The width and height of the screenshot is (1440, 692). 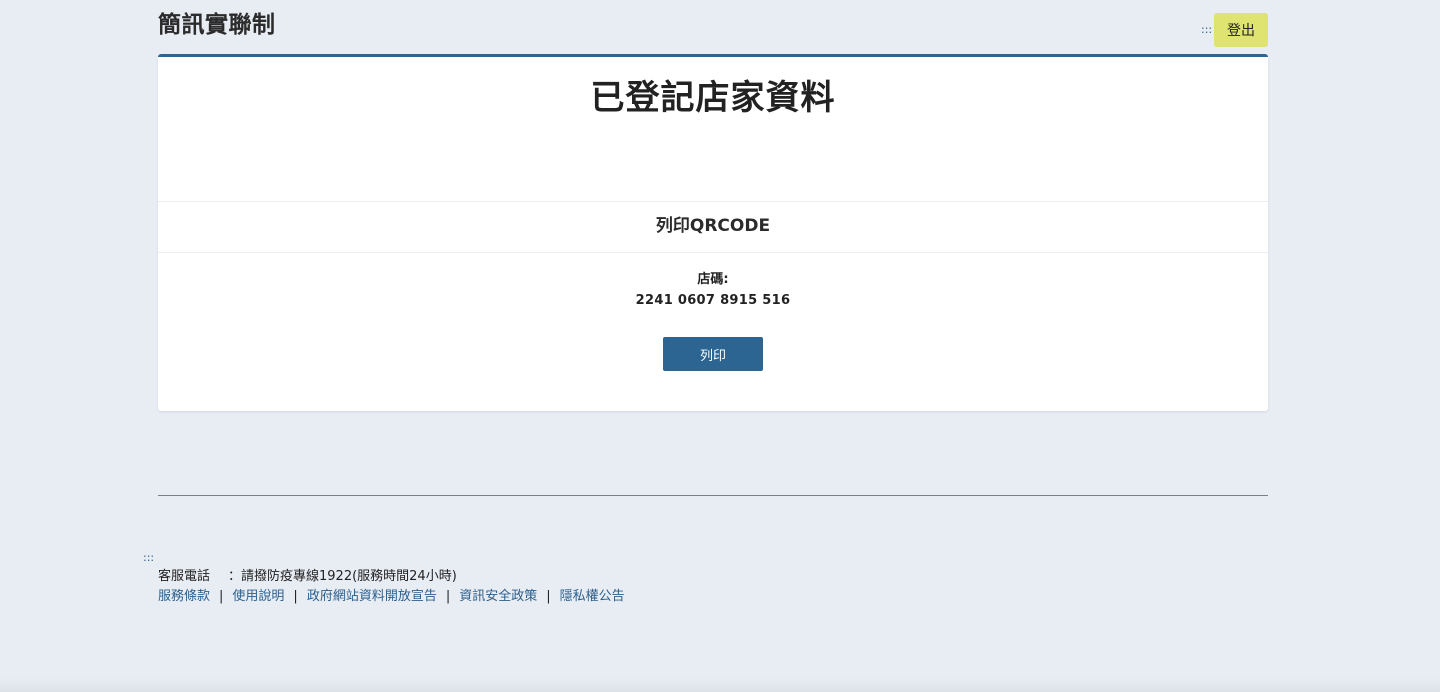 What do you see at coordinates (217, 25) in the screenshot?
I see `site-title: 簡訊實聯制` at bounding box center [217, 25].